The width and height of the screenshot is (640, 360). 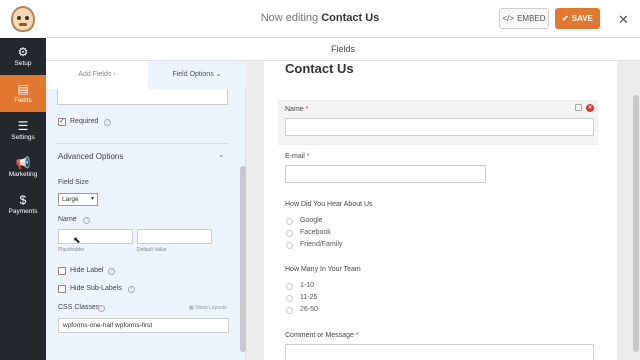 I want to click on hide-sublabels-checkbox, so click(x=62, y=289).